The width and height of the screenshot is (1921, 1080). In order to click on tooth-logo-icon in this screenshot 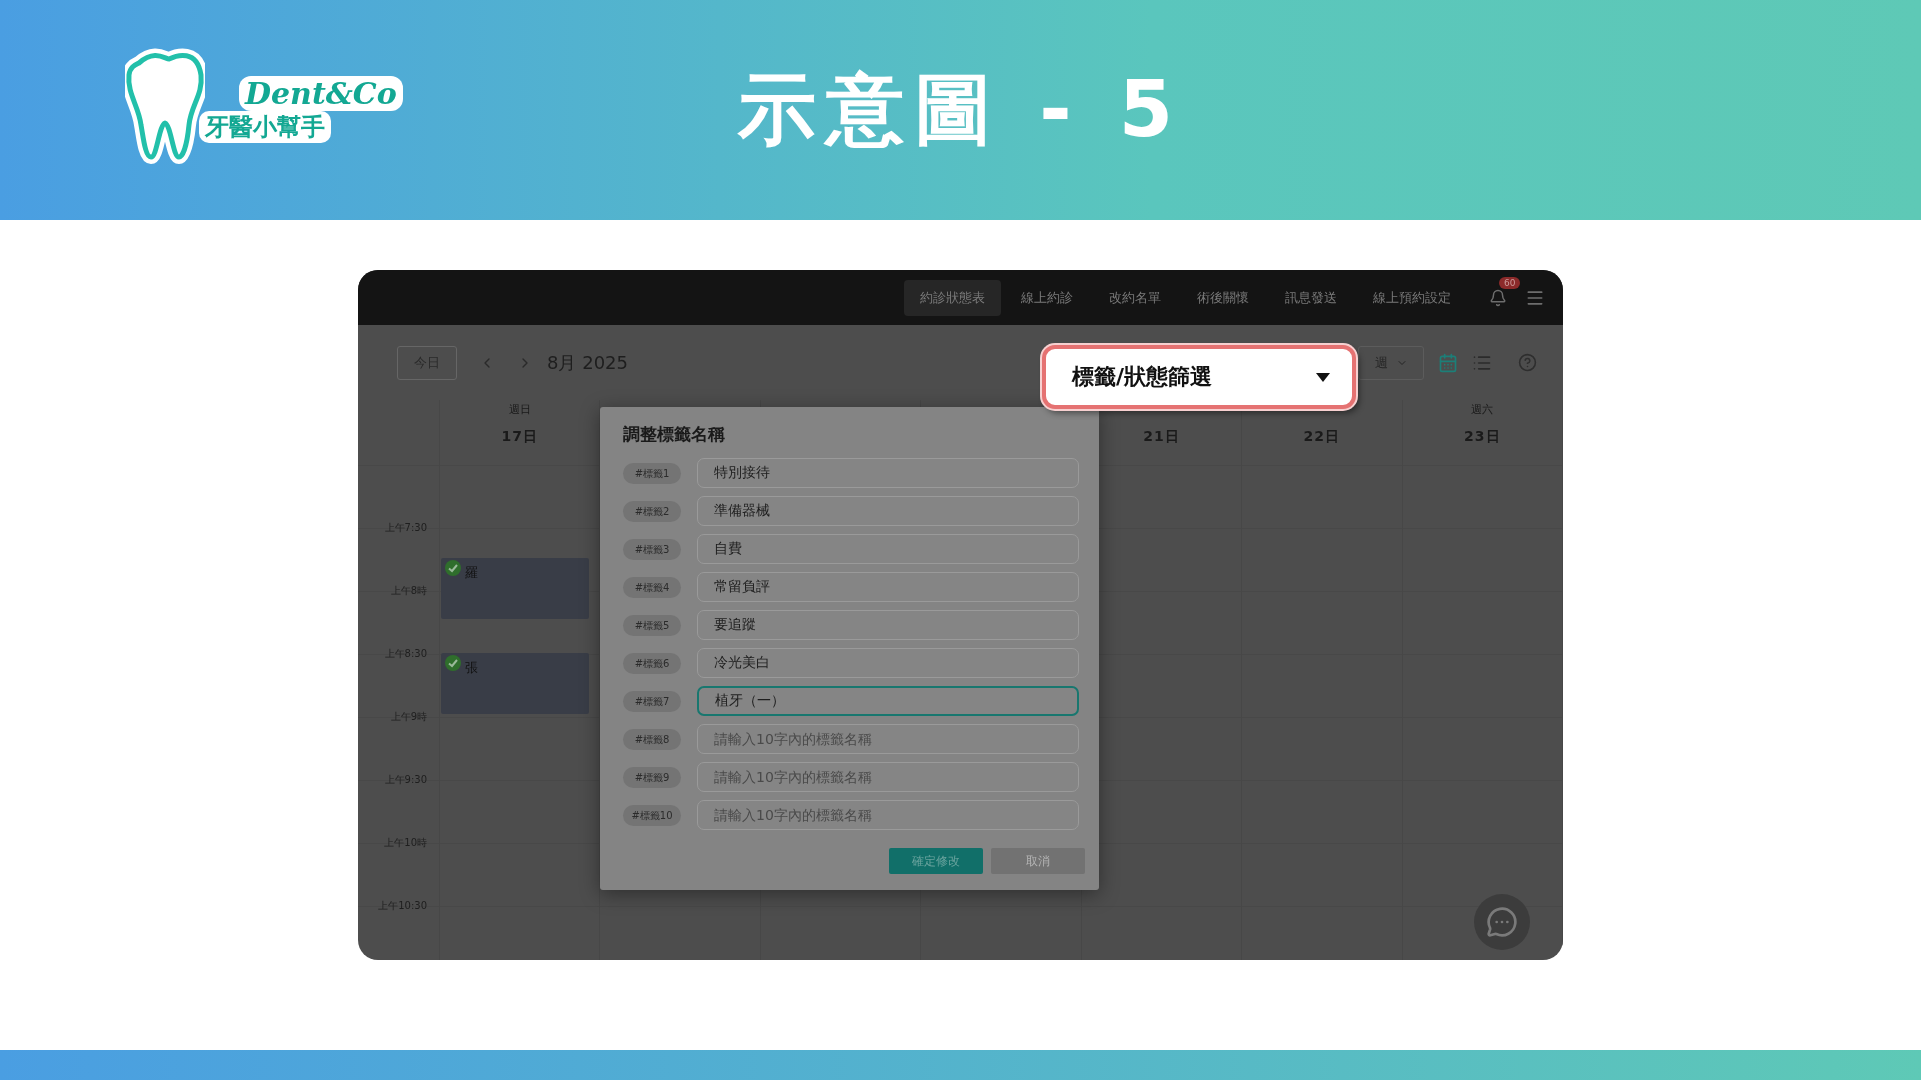, I will do `click(165, 105)`.